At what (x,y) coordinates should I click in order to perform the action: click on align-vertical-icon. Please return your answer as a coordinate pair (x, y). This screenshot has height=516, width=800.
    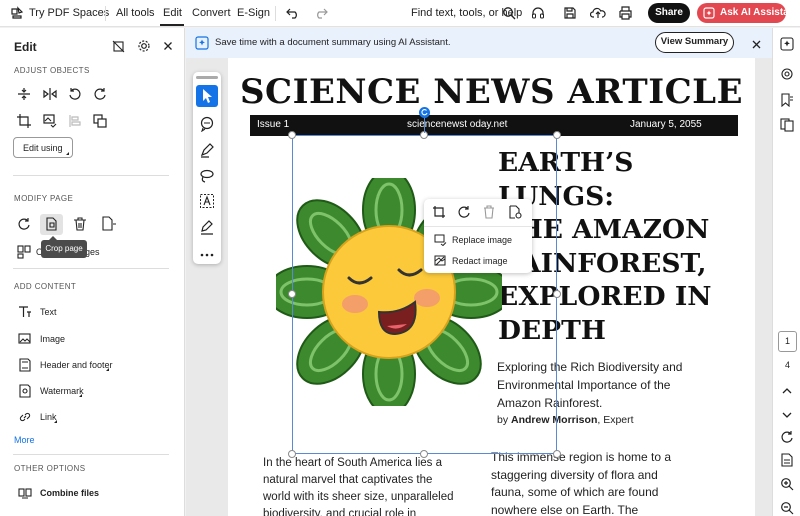
    Looking at the image, I should click on (24, 94).